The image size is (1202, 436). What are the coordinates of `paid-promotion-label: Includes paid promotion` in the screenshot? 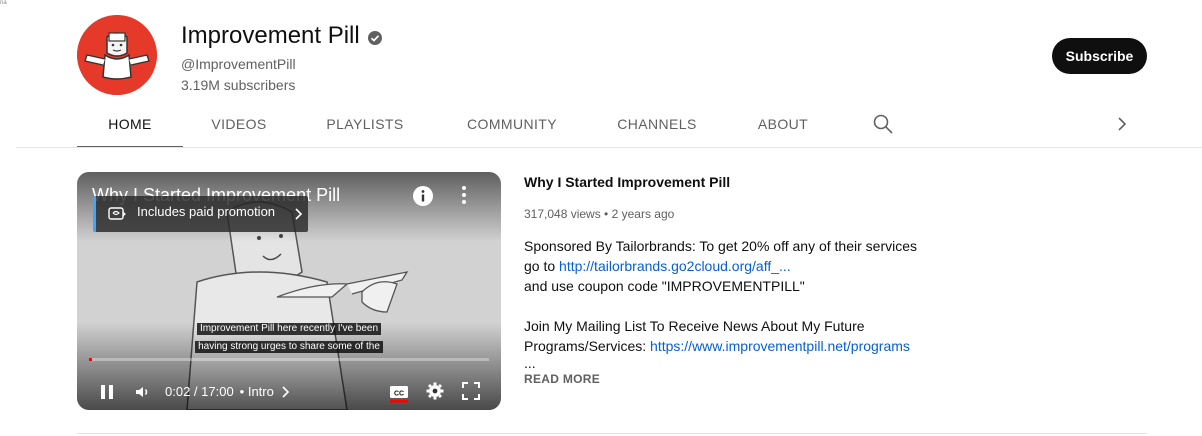 It's located at (206, 211).